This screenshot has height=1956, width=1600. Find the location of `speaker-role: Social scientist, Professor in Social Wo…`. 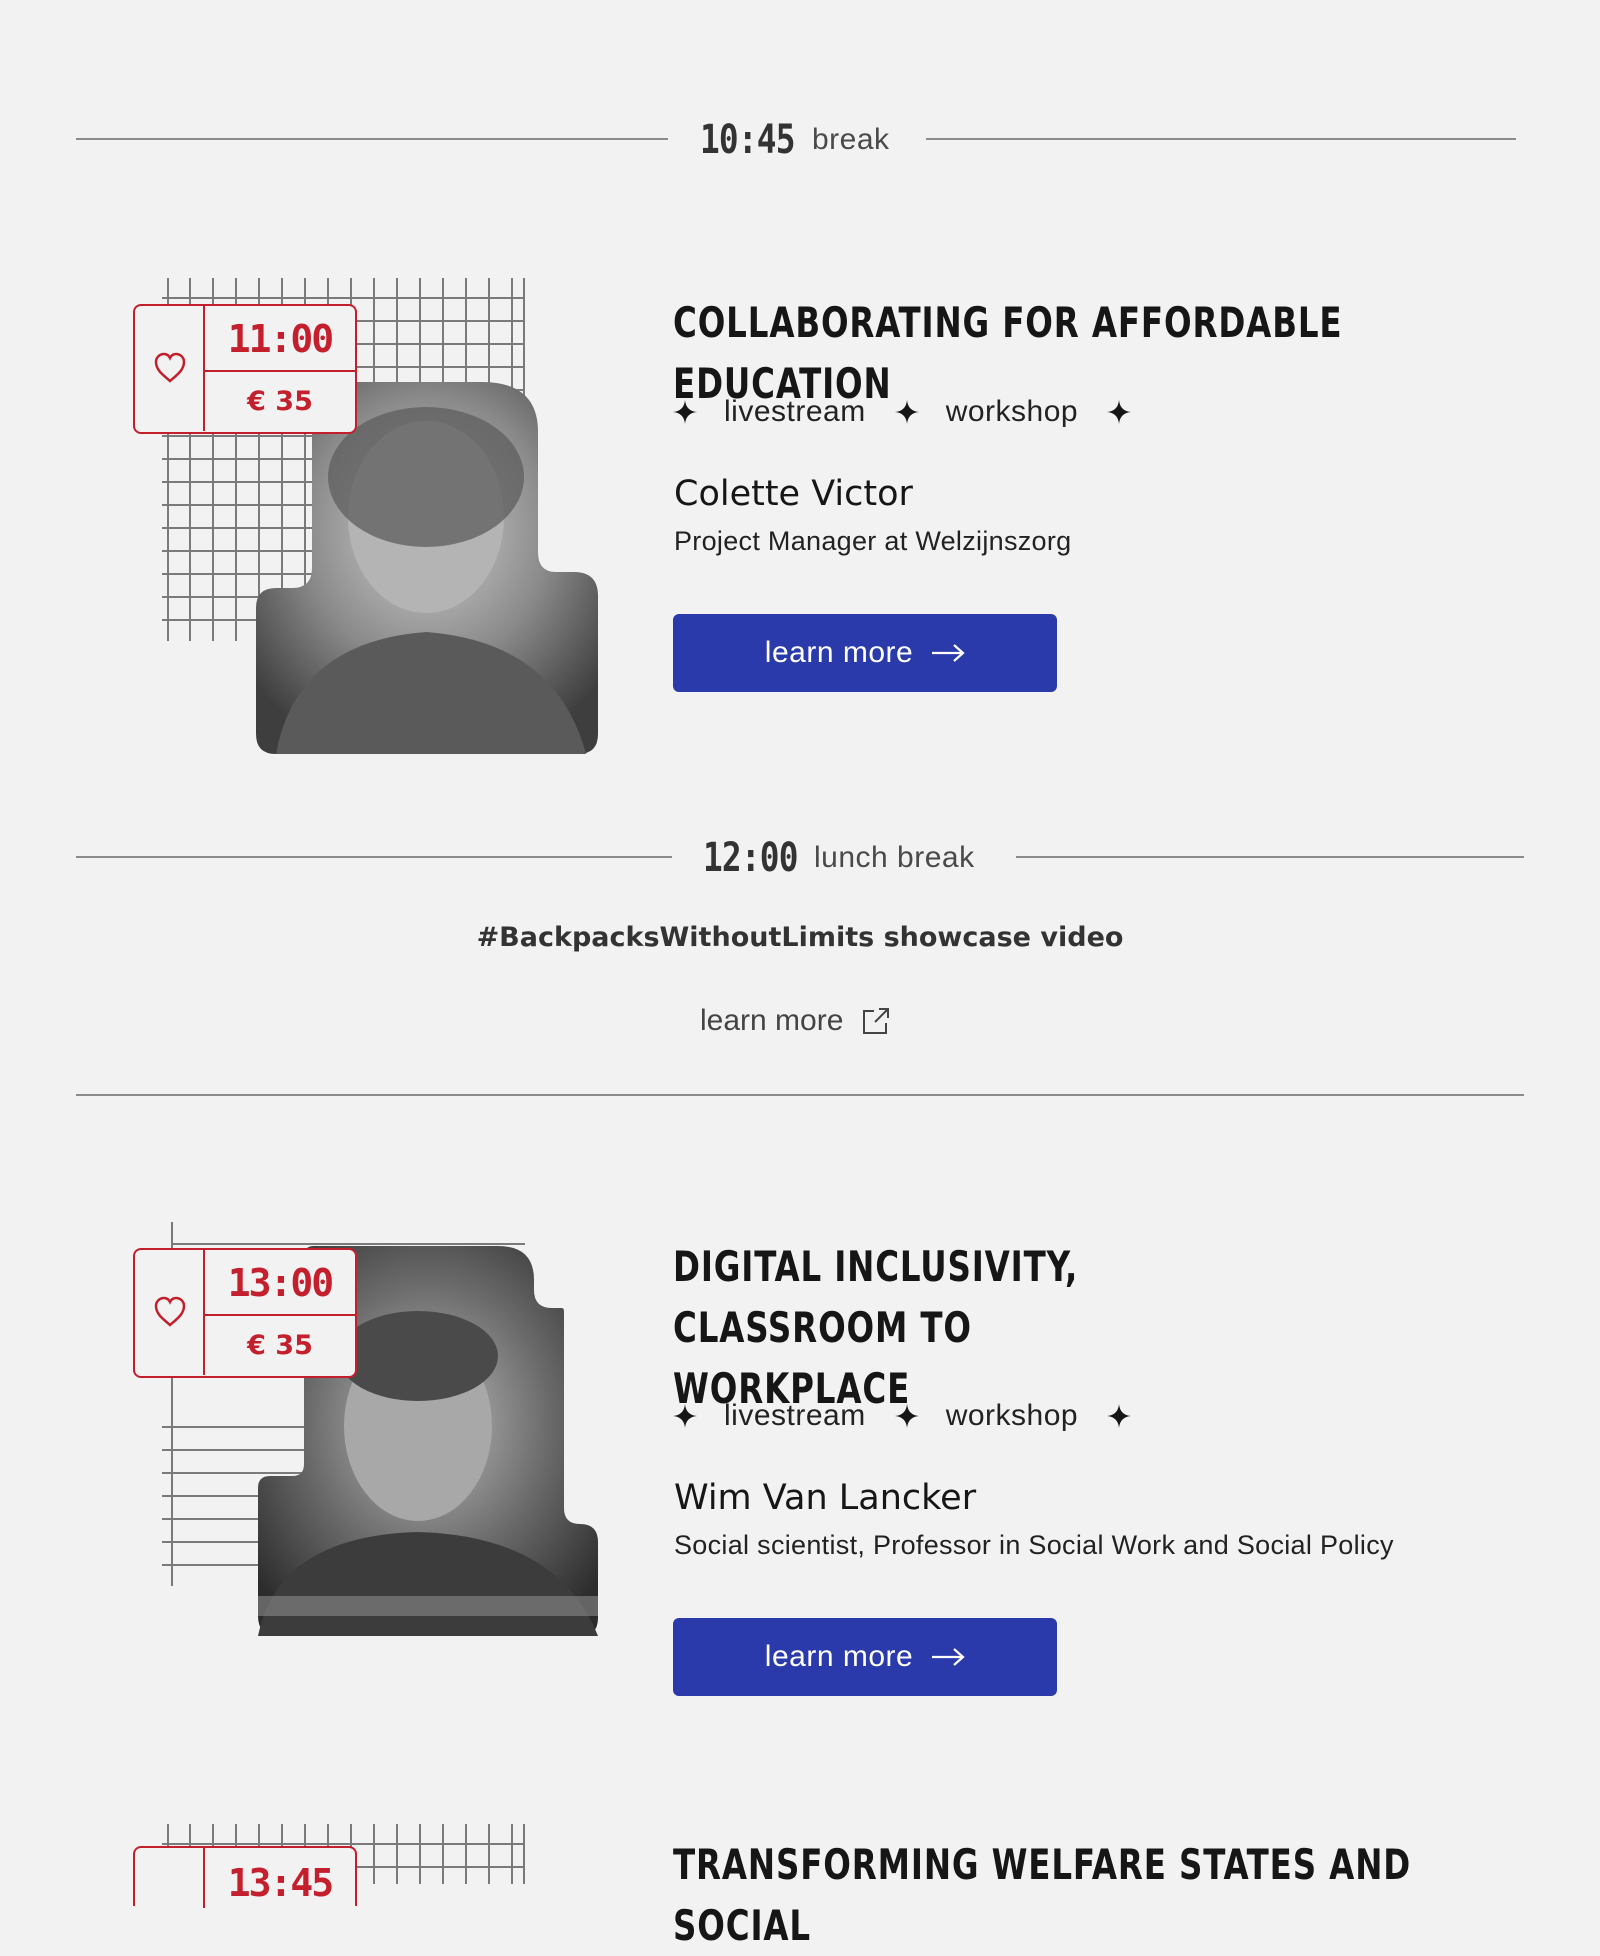

speaker-role: Social scientist, Professor in Social Wo… is located at coordinates (1034, 1545).